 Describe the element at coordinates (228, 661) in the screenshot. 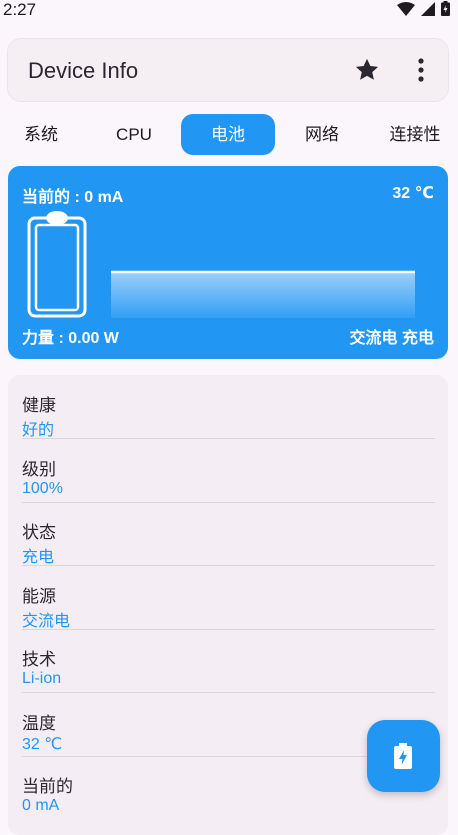

I see `info-row-technology: 技术 Li-ion` at that location.